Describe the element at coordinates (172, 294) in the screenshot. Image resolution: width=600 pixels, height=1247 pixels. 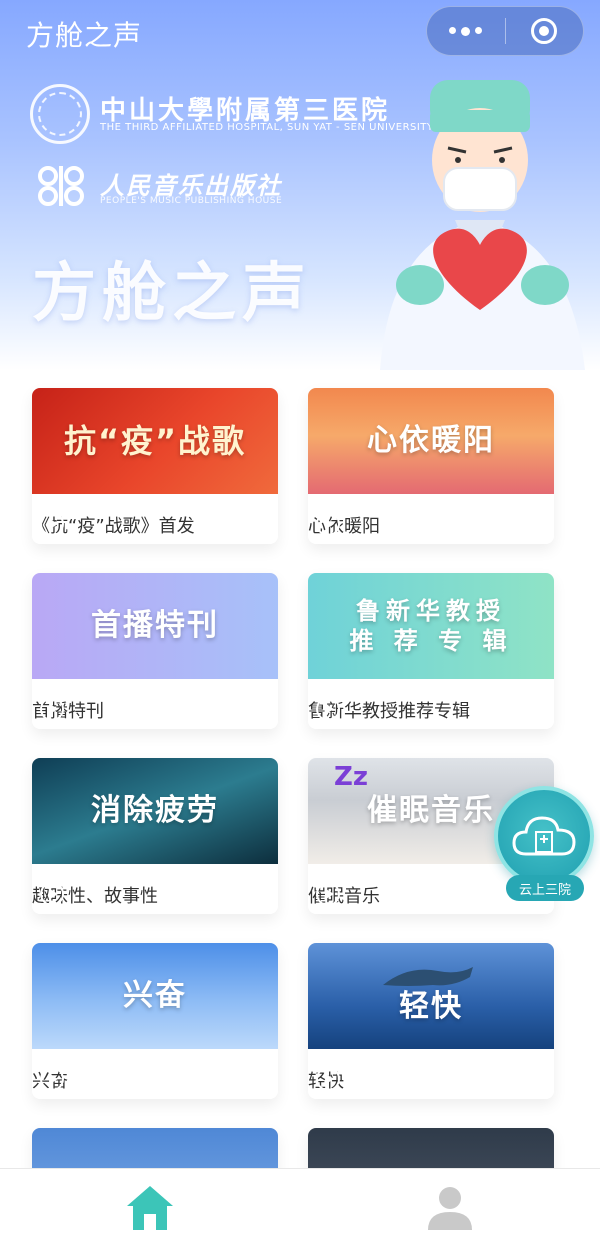
I see `banner-headline: 方舱之声` at that location.